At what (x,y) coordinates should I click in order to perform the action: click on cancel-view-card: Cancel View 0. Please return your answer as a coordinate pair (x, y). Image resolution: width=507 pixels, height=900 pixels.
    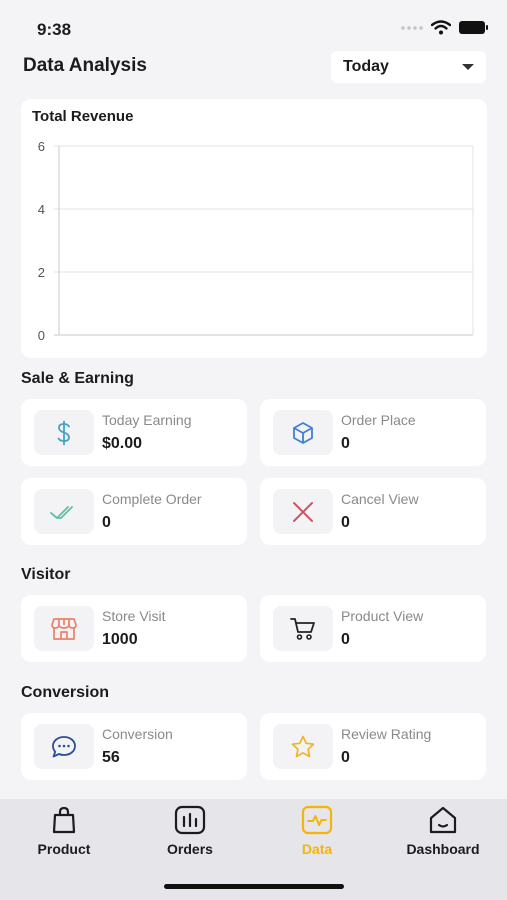
    Looking at the image, I should click on (373, 511).